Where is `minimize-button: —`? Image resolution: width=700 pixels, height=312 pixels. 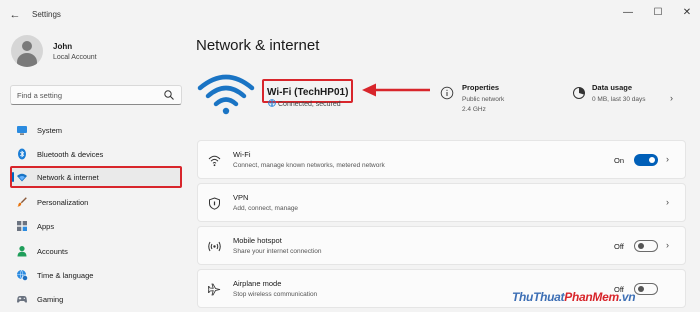
minimize-button: — is located at coordinates (628, 13).